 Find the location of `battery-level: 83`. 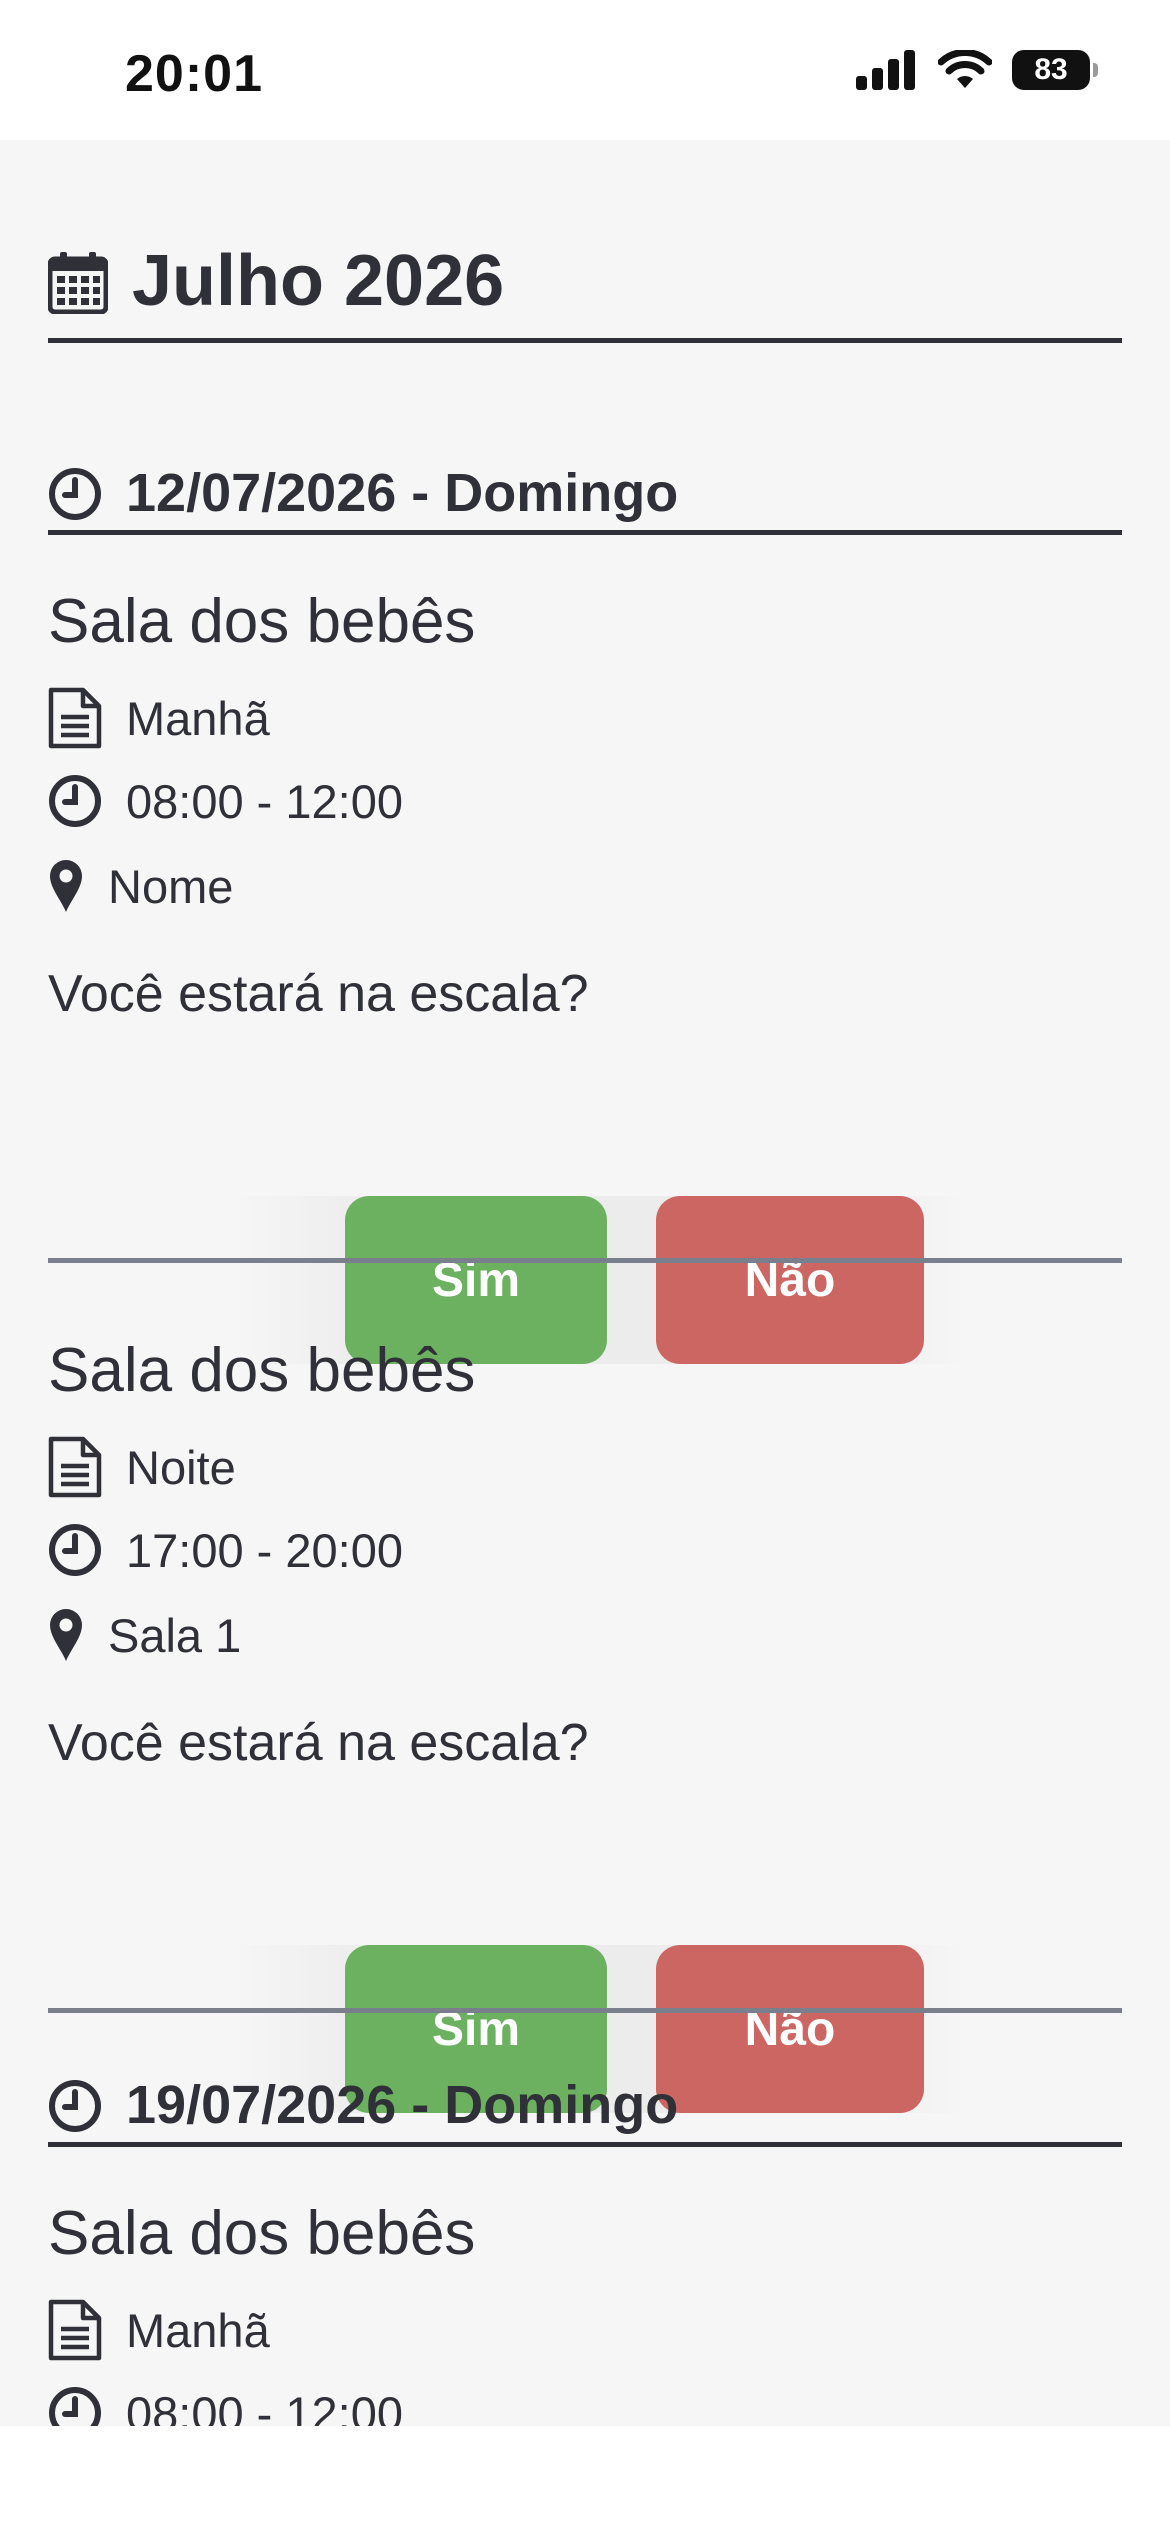

battery-level: 83 is located at coordinates (1051, 69).